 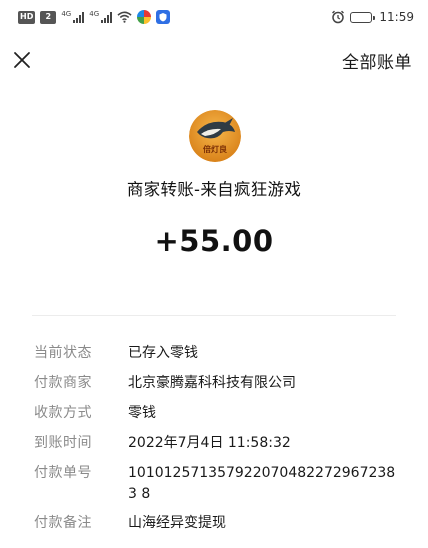 I want to click on detail-value: 已存入零钱, so click(x=163, y=353).